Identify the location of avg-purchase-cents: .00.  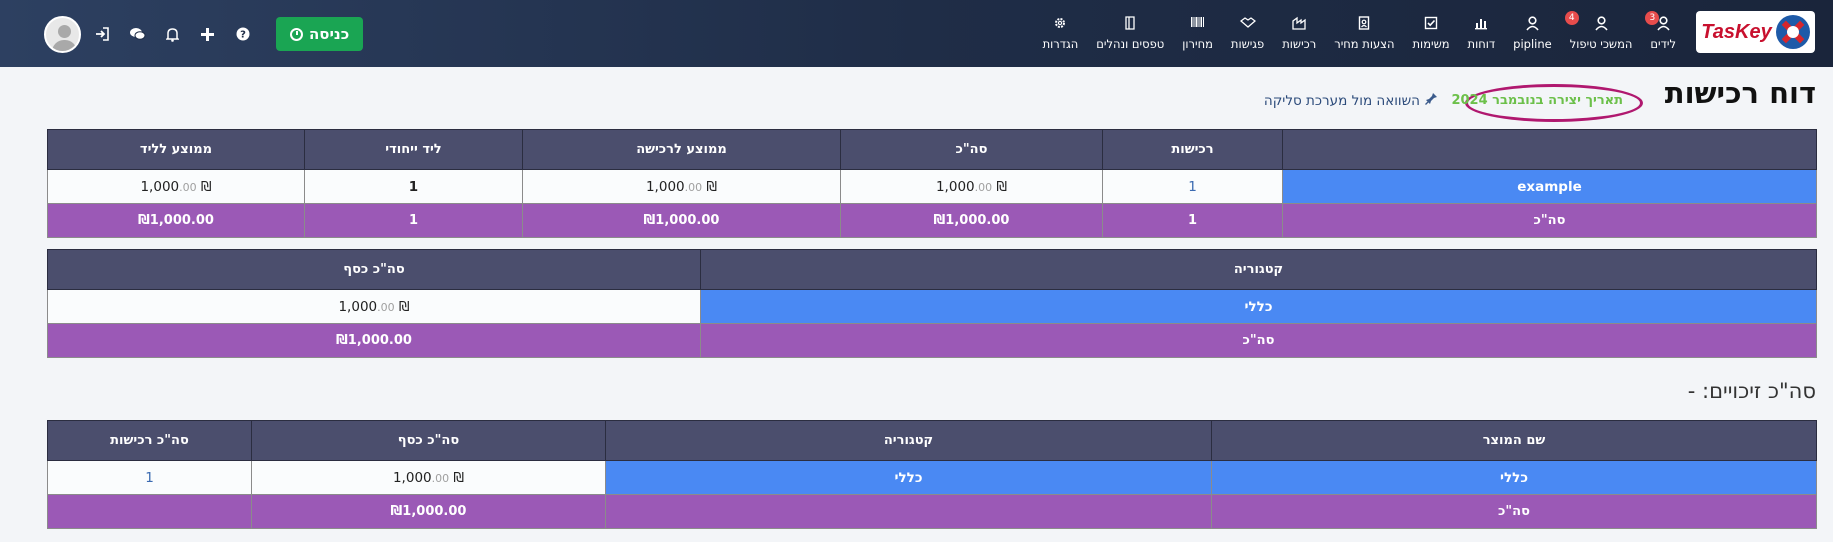
(693, 187).